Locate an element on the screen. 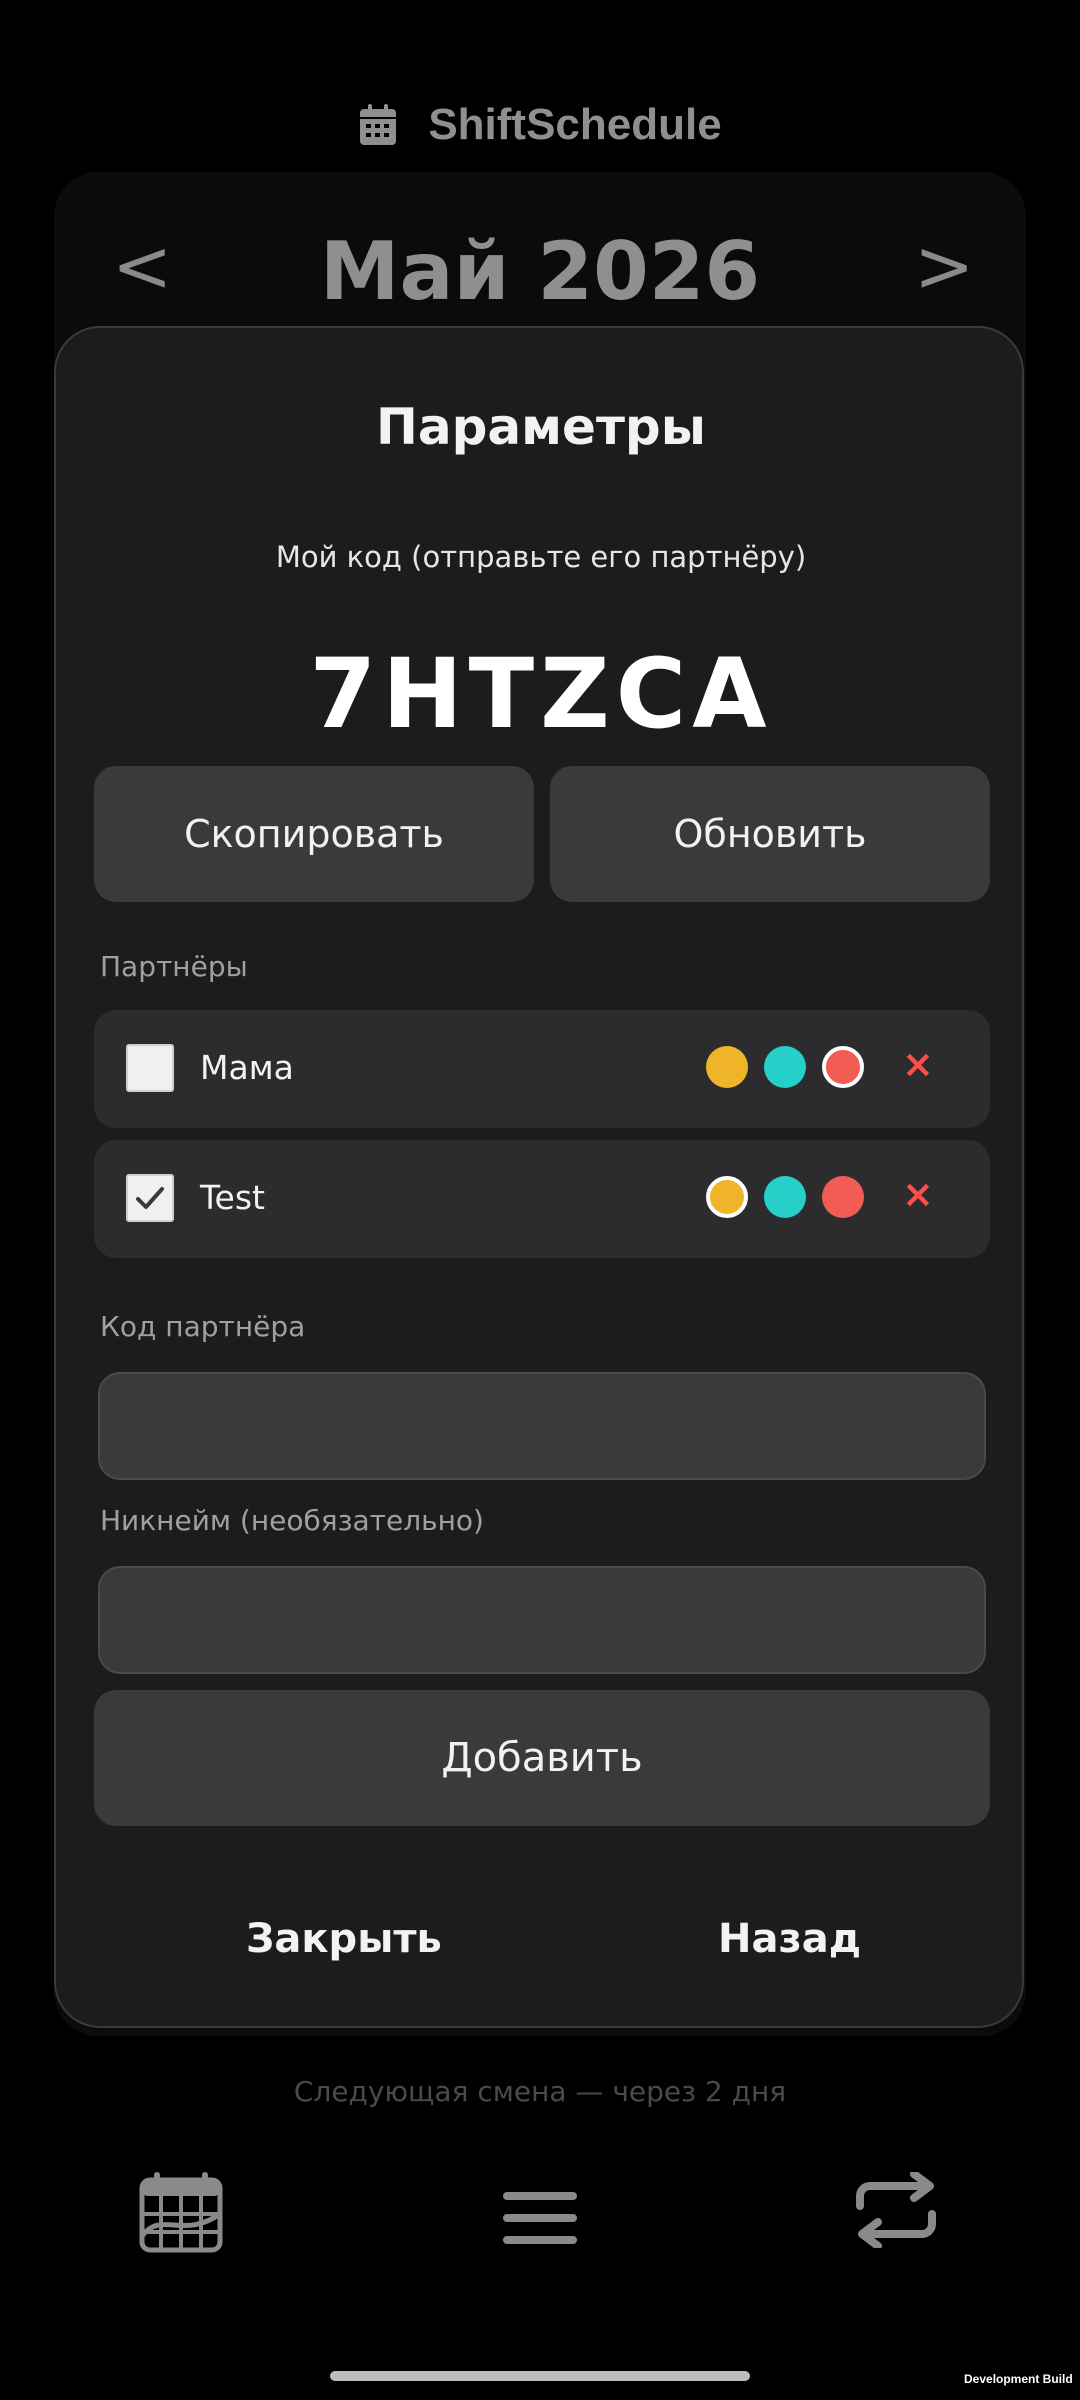 This screenshot has width=1080, height=2400. app-header: ShiftSchedule is located at coordinates (540, 125).